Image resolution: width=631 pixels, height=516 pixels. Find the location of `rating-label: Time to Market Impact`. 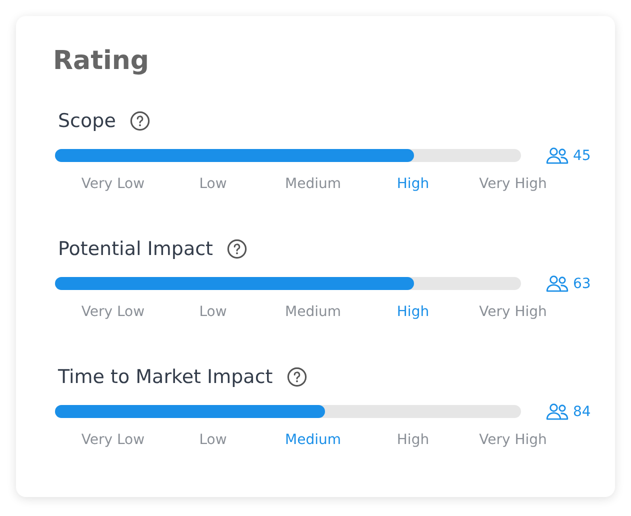

rating-label: Time to Market Impact is located at coordinates (165, 377).